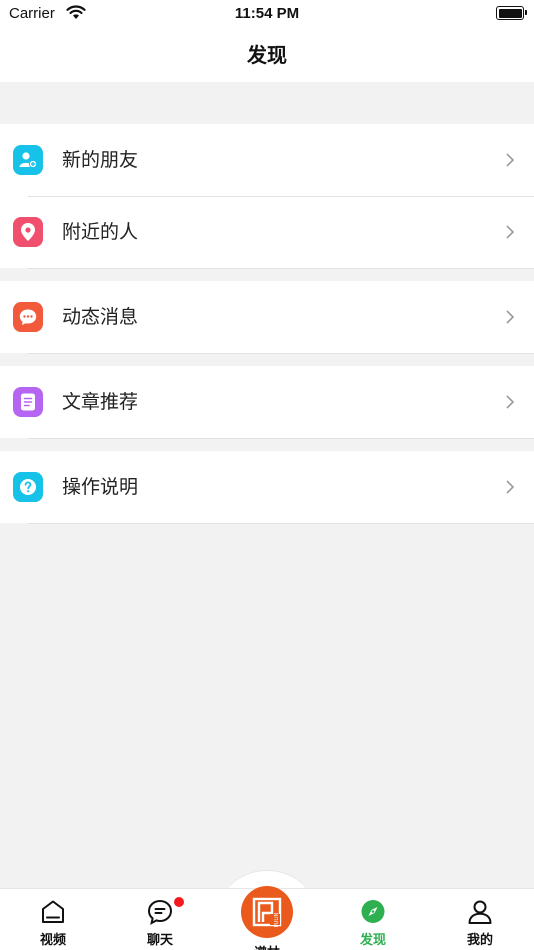 Image resolution: width=534 pixels, height=950 pixels. I want to click on menu-item-articles: 文章推荐, so click(267, 402).